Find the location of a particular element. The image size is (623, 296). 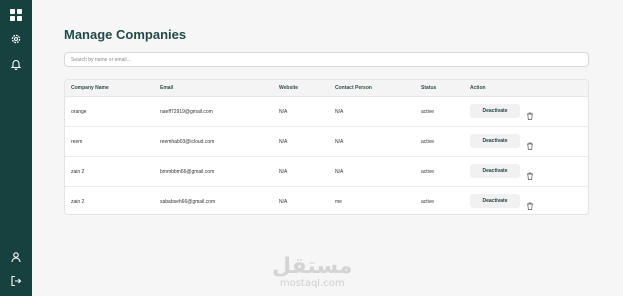

email-cell: reemhab03@icloud.com is located at coordinates (187, 142).